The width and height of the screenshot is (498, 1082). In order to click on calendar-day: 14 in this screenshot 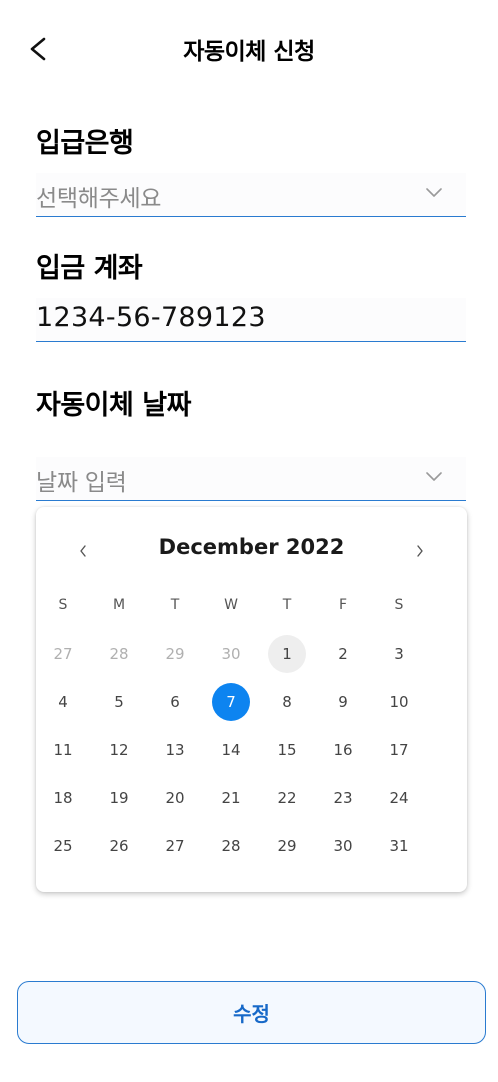, I will do `click(231, 750)`.